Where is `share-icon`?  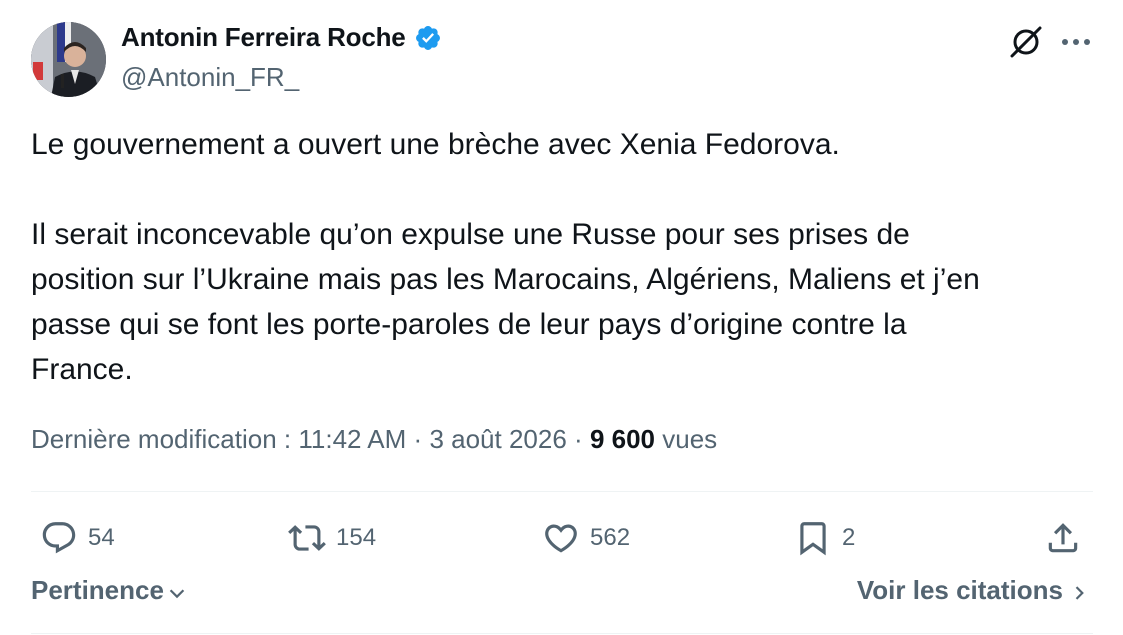 share-icon is located at coordinates (1063, 538).